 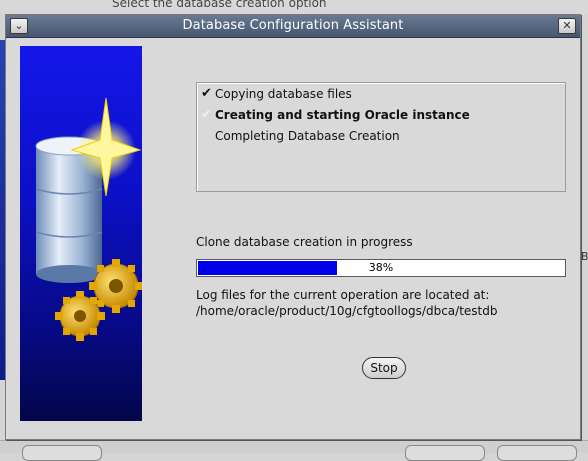 What do you see at coordinates (89, 219) in the screenshot?
I see `database-illustration` at bounding box center [89, 219].